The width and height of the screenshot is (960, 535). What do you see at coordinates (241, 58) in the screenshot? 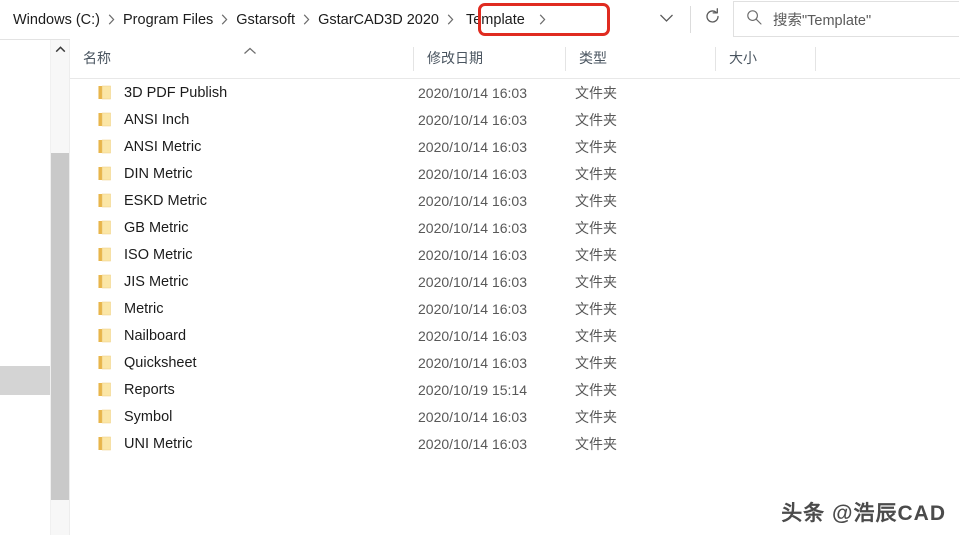
I see `column-header-name: 名称` at bounding box center [241, 58].